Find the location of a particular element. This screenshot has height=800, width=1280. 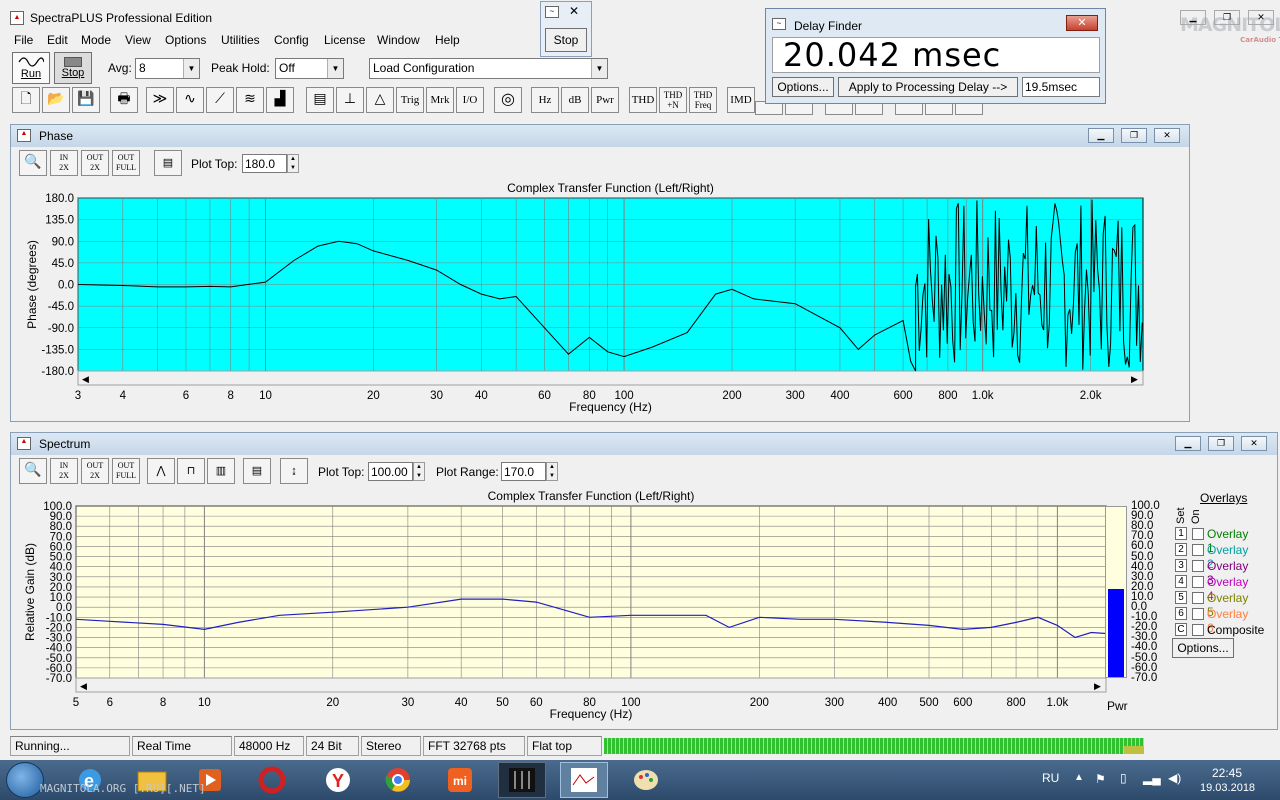

stop-popup-button: Stop is located at coordinates (566, 40).